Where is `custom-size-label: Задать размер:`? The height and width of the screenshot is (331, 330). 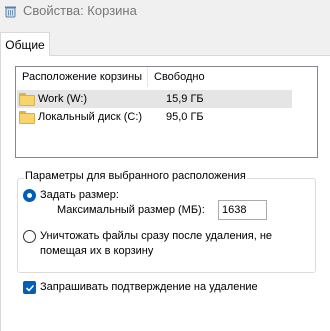 custom-size-label: Задать размер: is located at coordinates (79, 195).